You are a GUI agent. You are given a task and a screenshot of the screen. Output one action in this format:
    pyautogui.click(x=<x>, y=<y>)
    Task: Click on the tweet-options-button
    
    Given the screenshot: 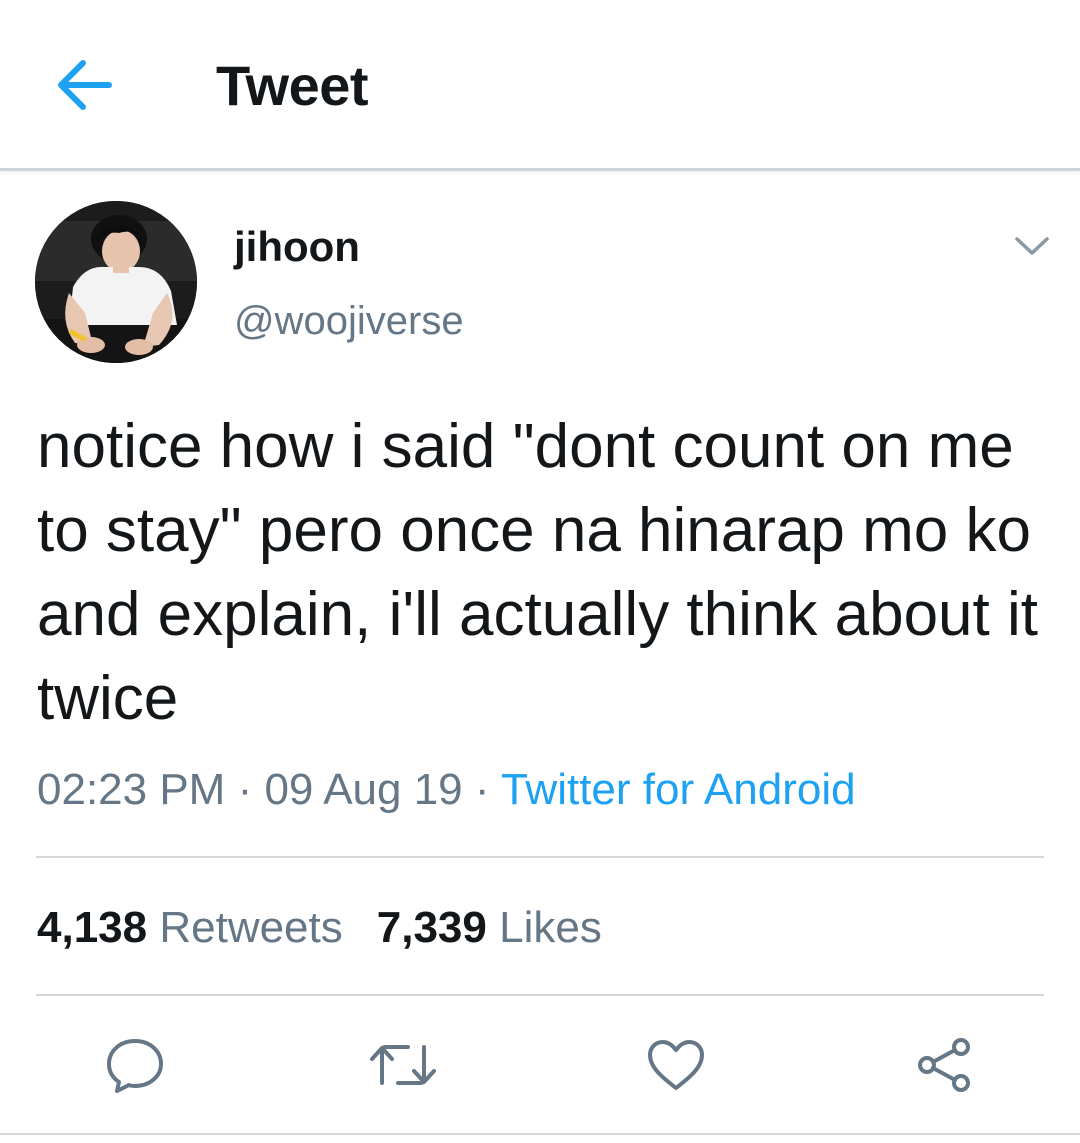 What is the action you would take?
    pyautogui.click(x=1032, y=246)
    